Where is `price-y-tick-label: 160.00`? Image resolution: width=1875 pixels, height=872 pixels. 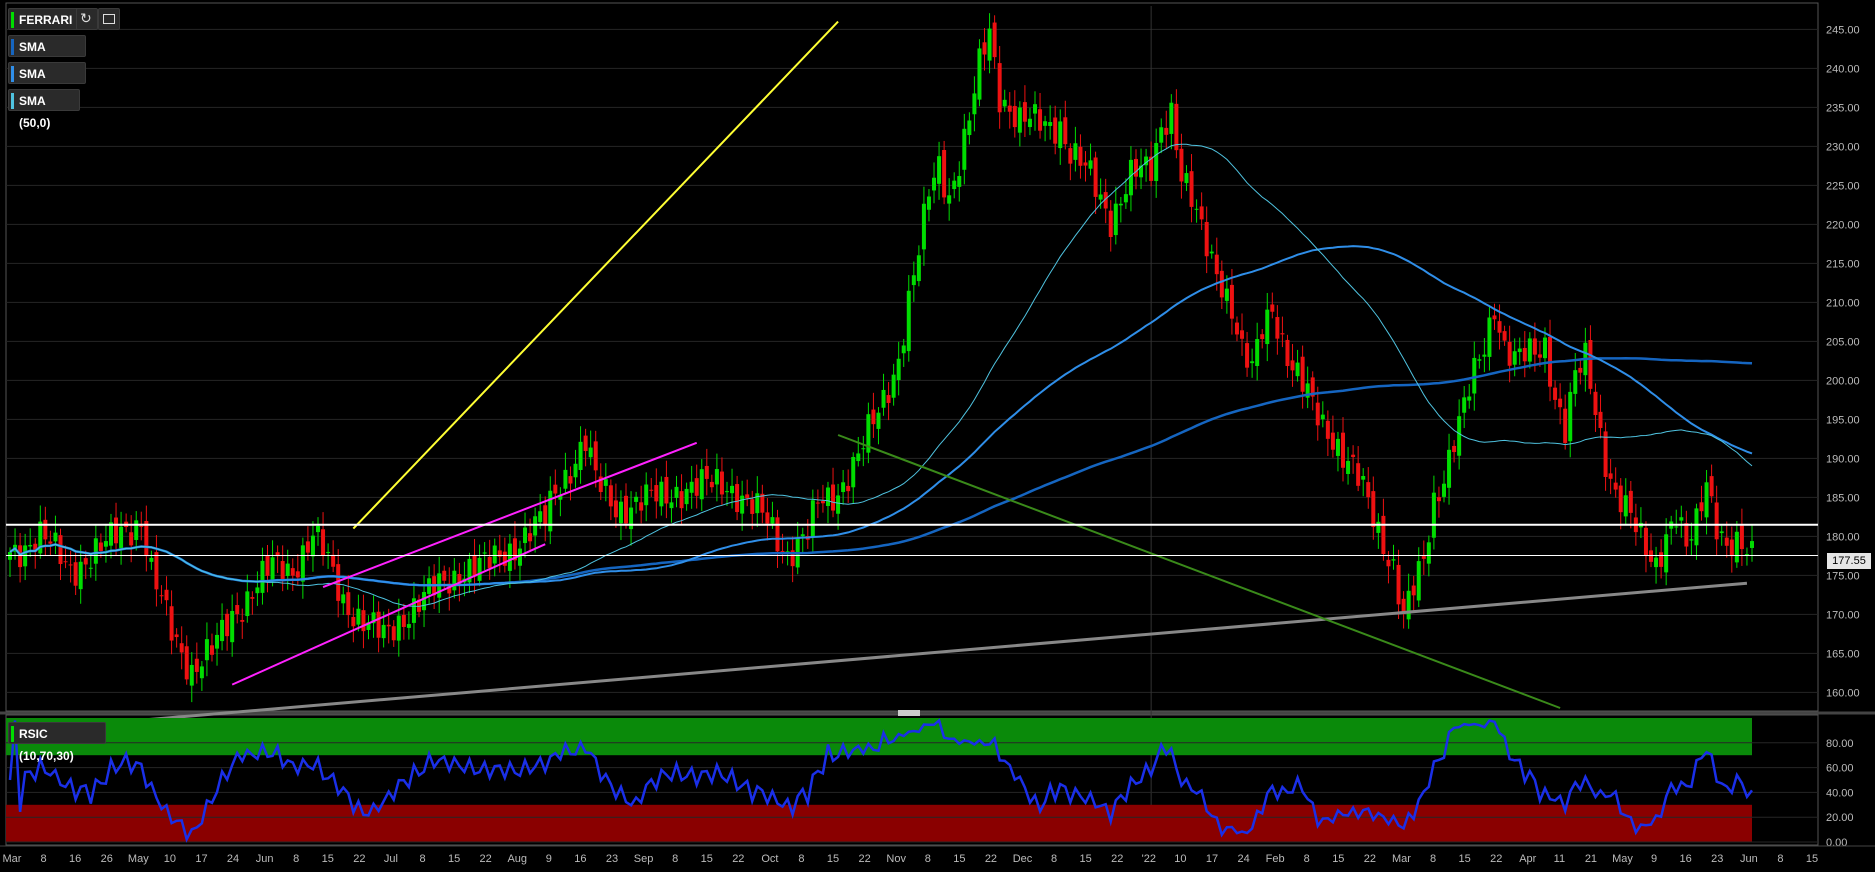 price-y-tick-label: 160.00 is located at coordinates (1843, 693).